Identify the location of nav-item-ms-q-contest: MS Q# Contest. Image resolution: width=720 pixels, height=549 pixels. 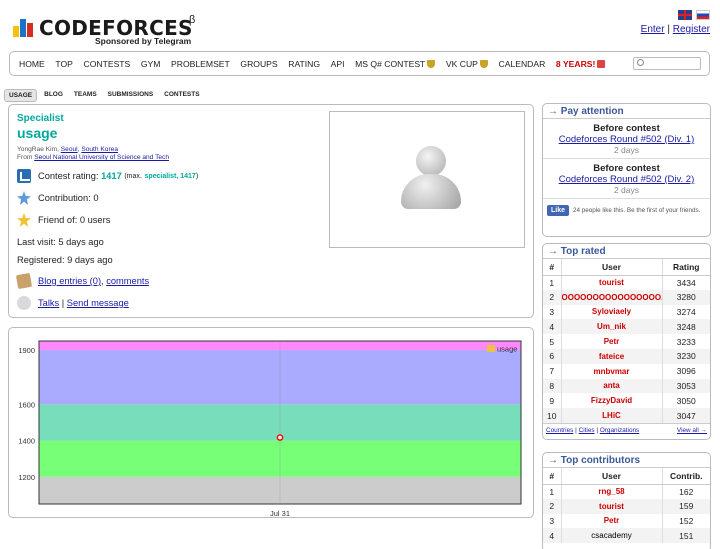
(395, 63).